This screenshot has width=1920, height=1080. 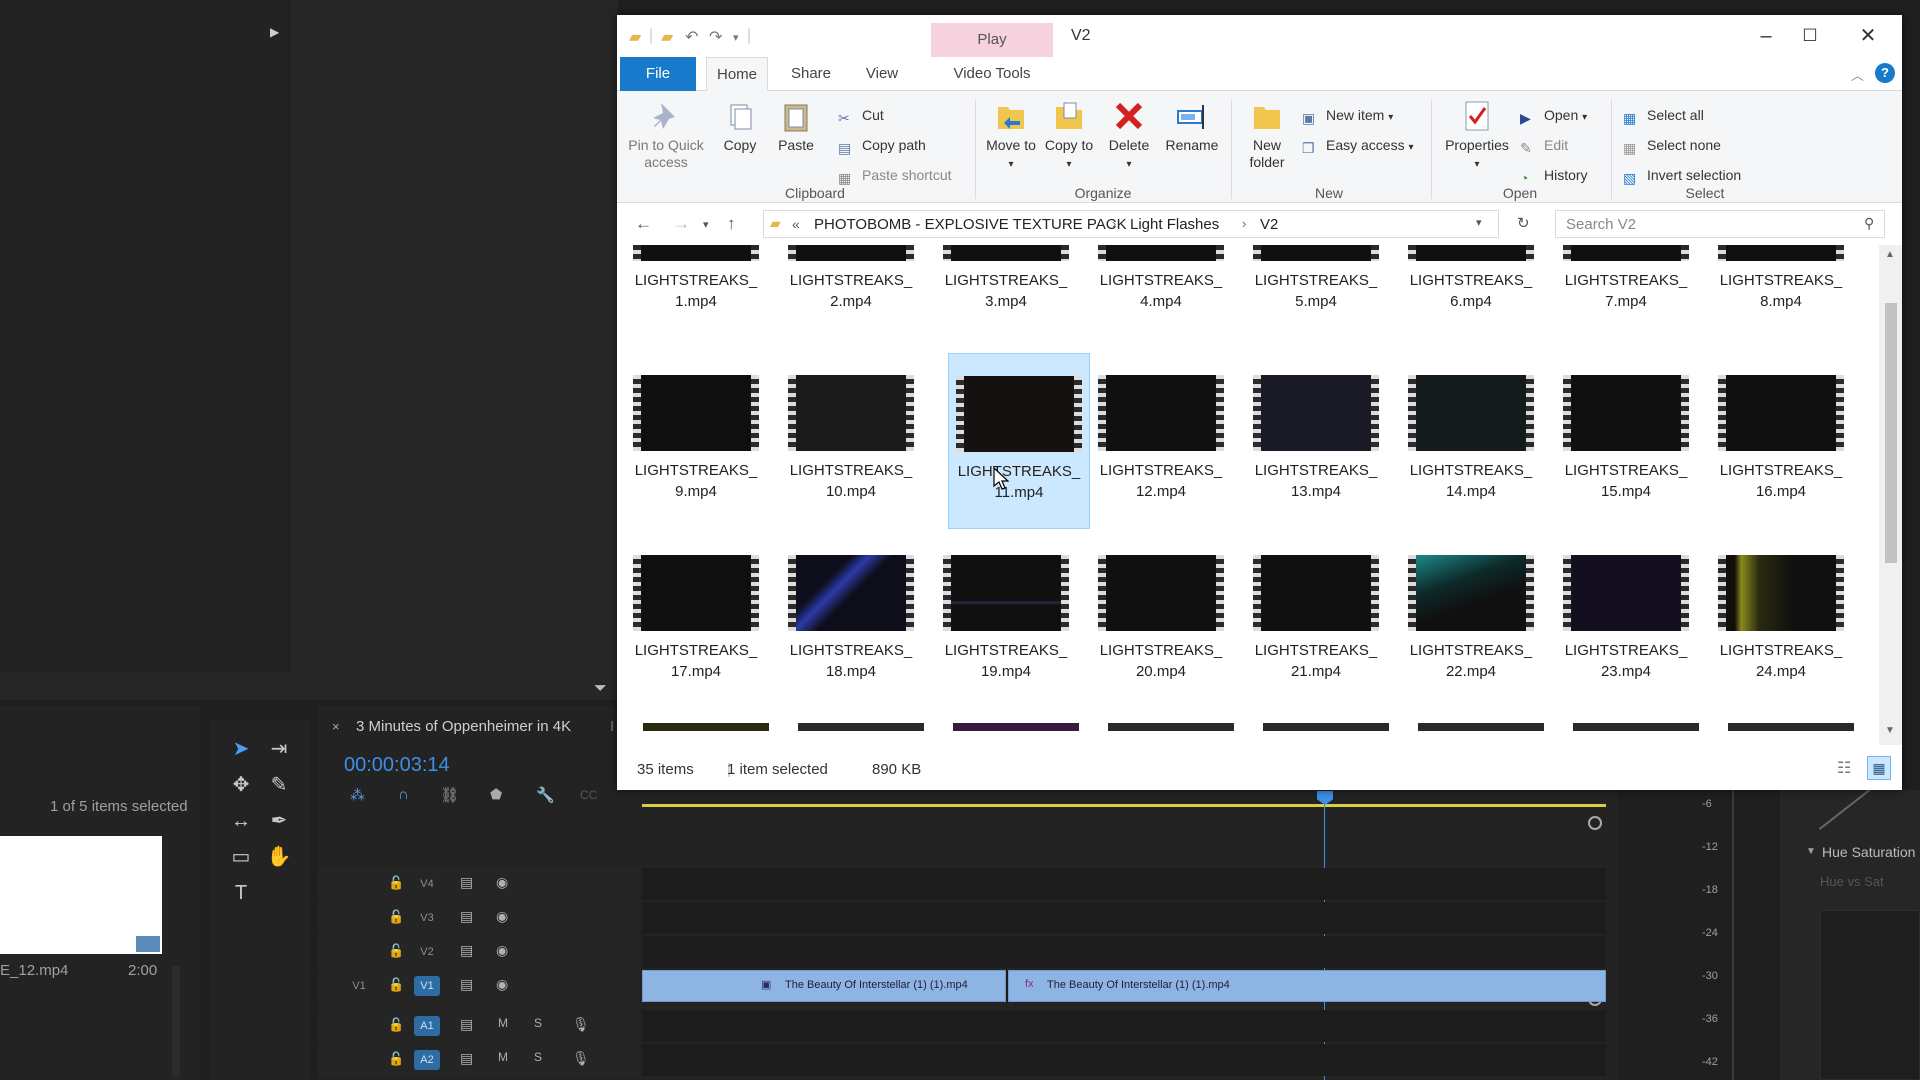 I want to click on list-item: LIGHTSTREAKS_17.mp4, so click(x=696, y=607).